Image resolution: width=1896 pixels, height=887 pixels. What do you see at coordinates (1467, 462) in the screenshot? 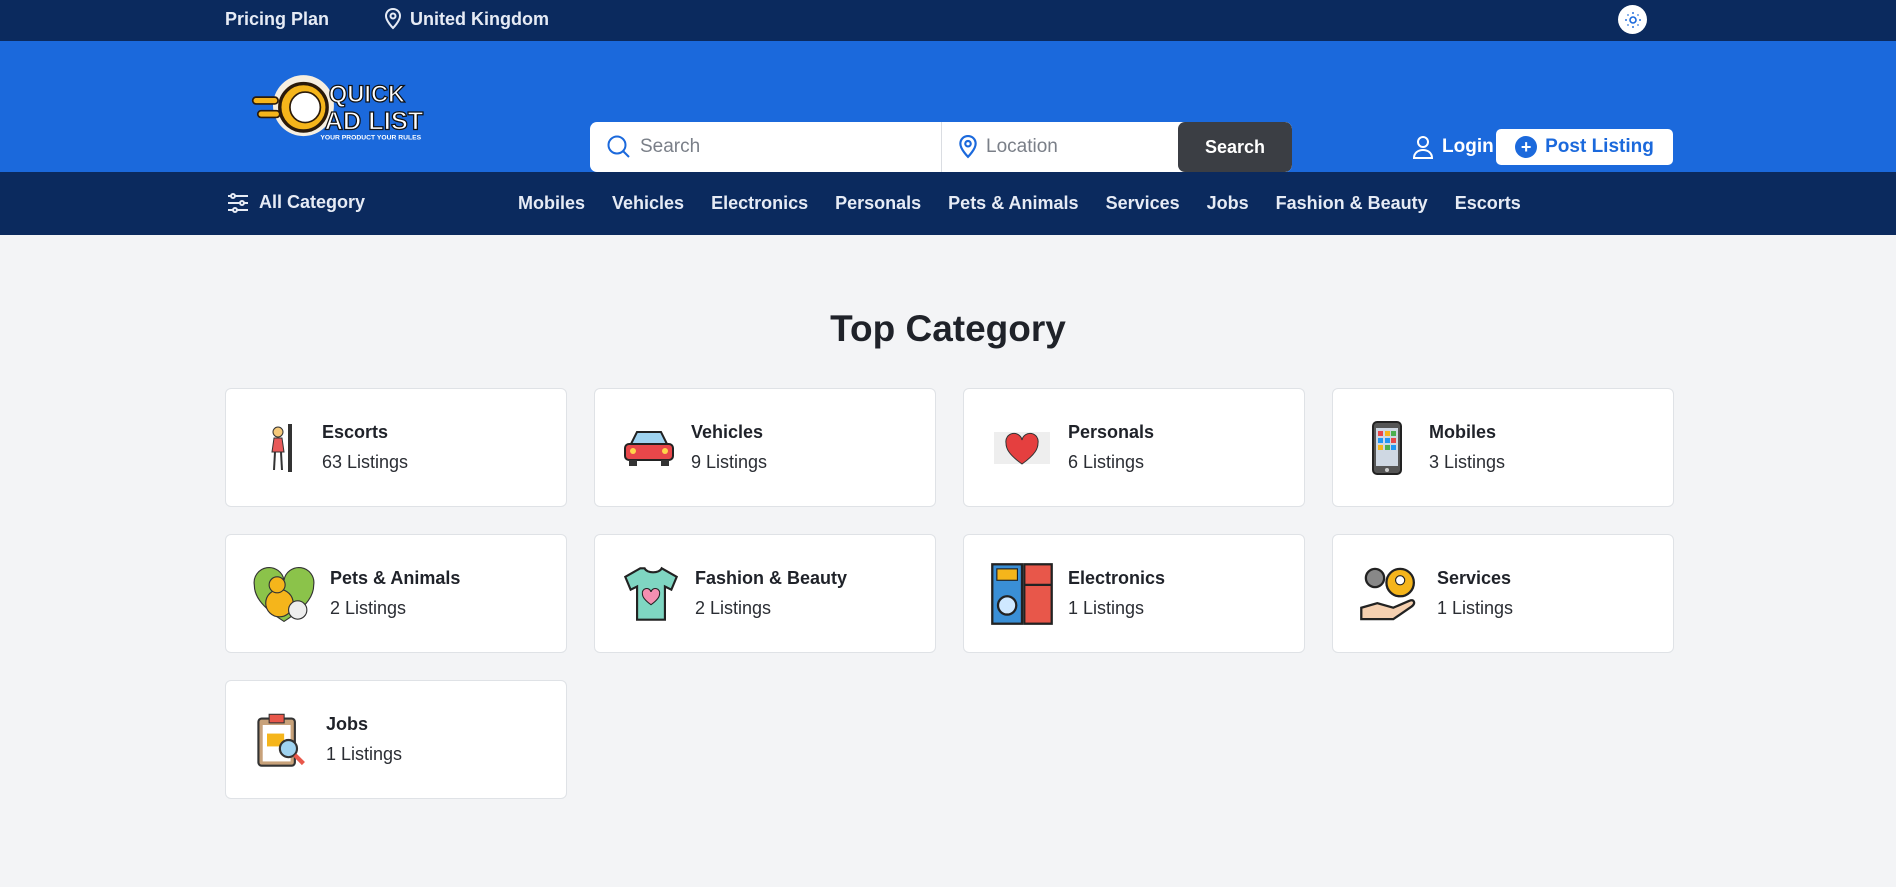
I see `category-count: 3 Listings` at bounding box center [1467, 462].